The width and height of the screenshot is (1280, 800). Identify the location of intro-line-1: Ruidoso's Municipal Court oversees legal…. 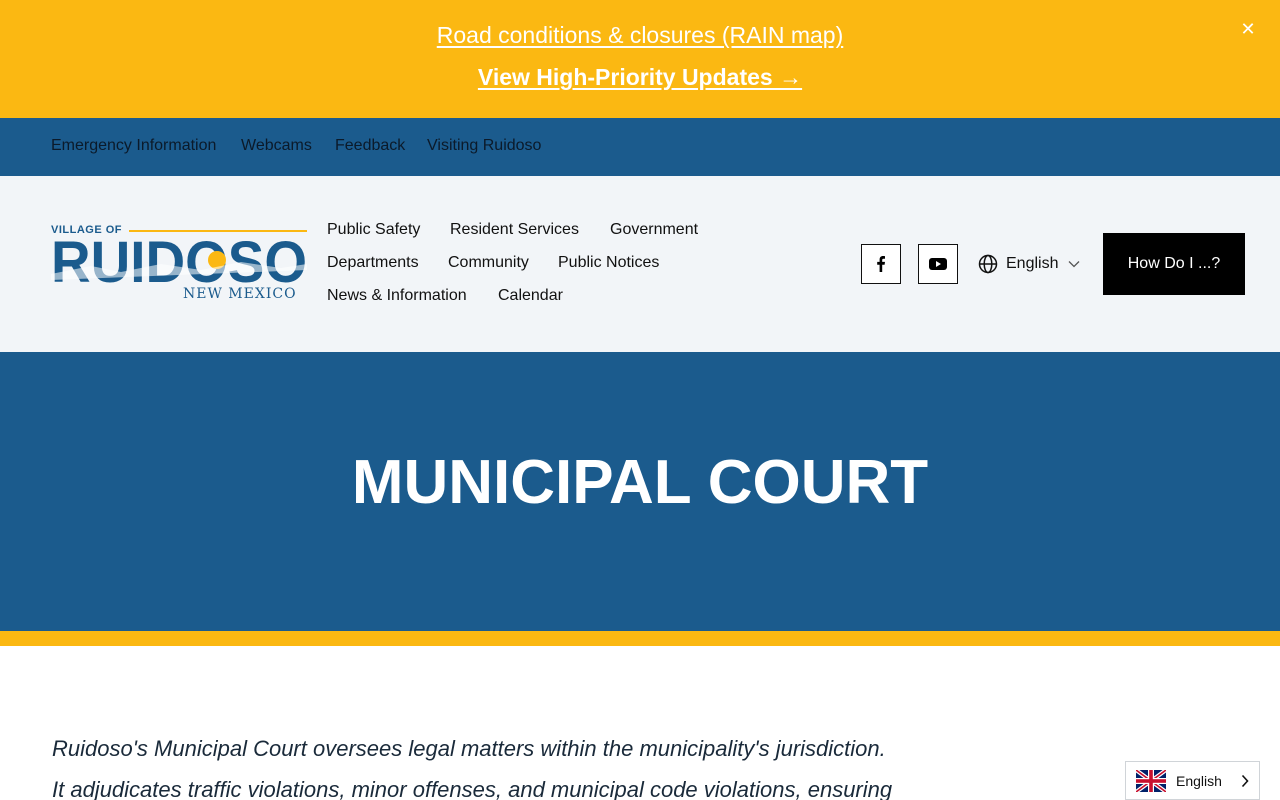
(469, 748).